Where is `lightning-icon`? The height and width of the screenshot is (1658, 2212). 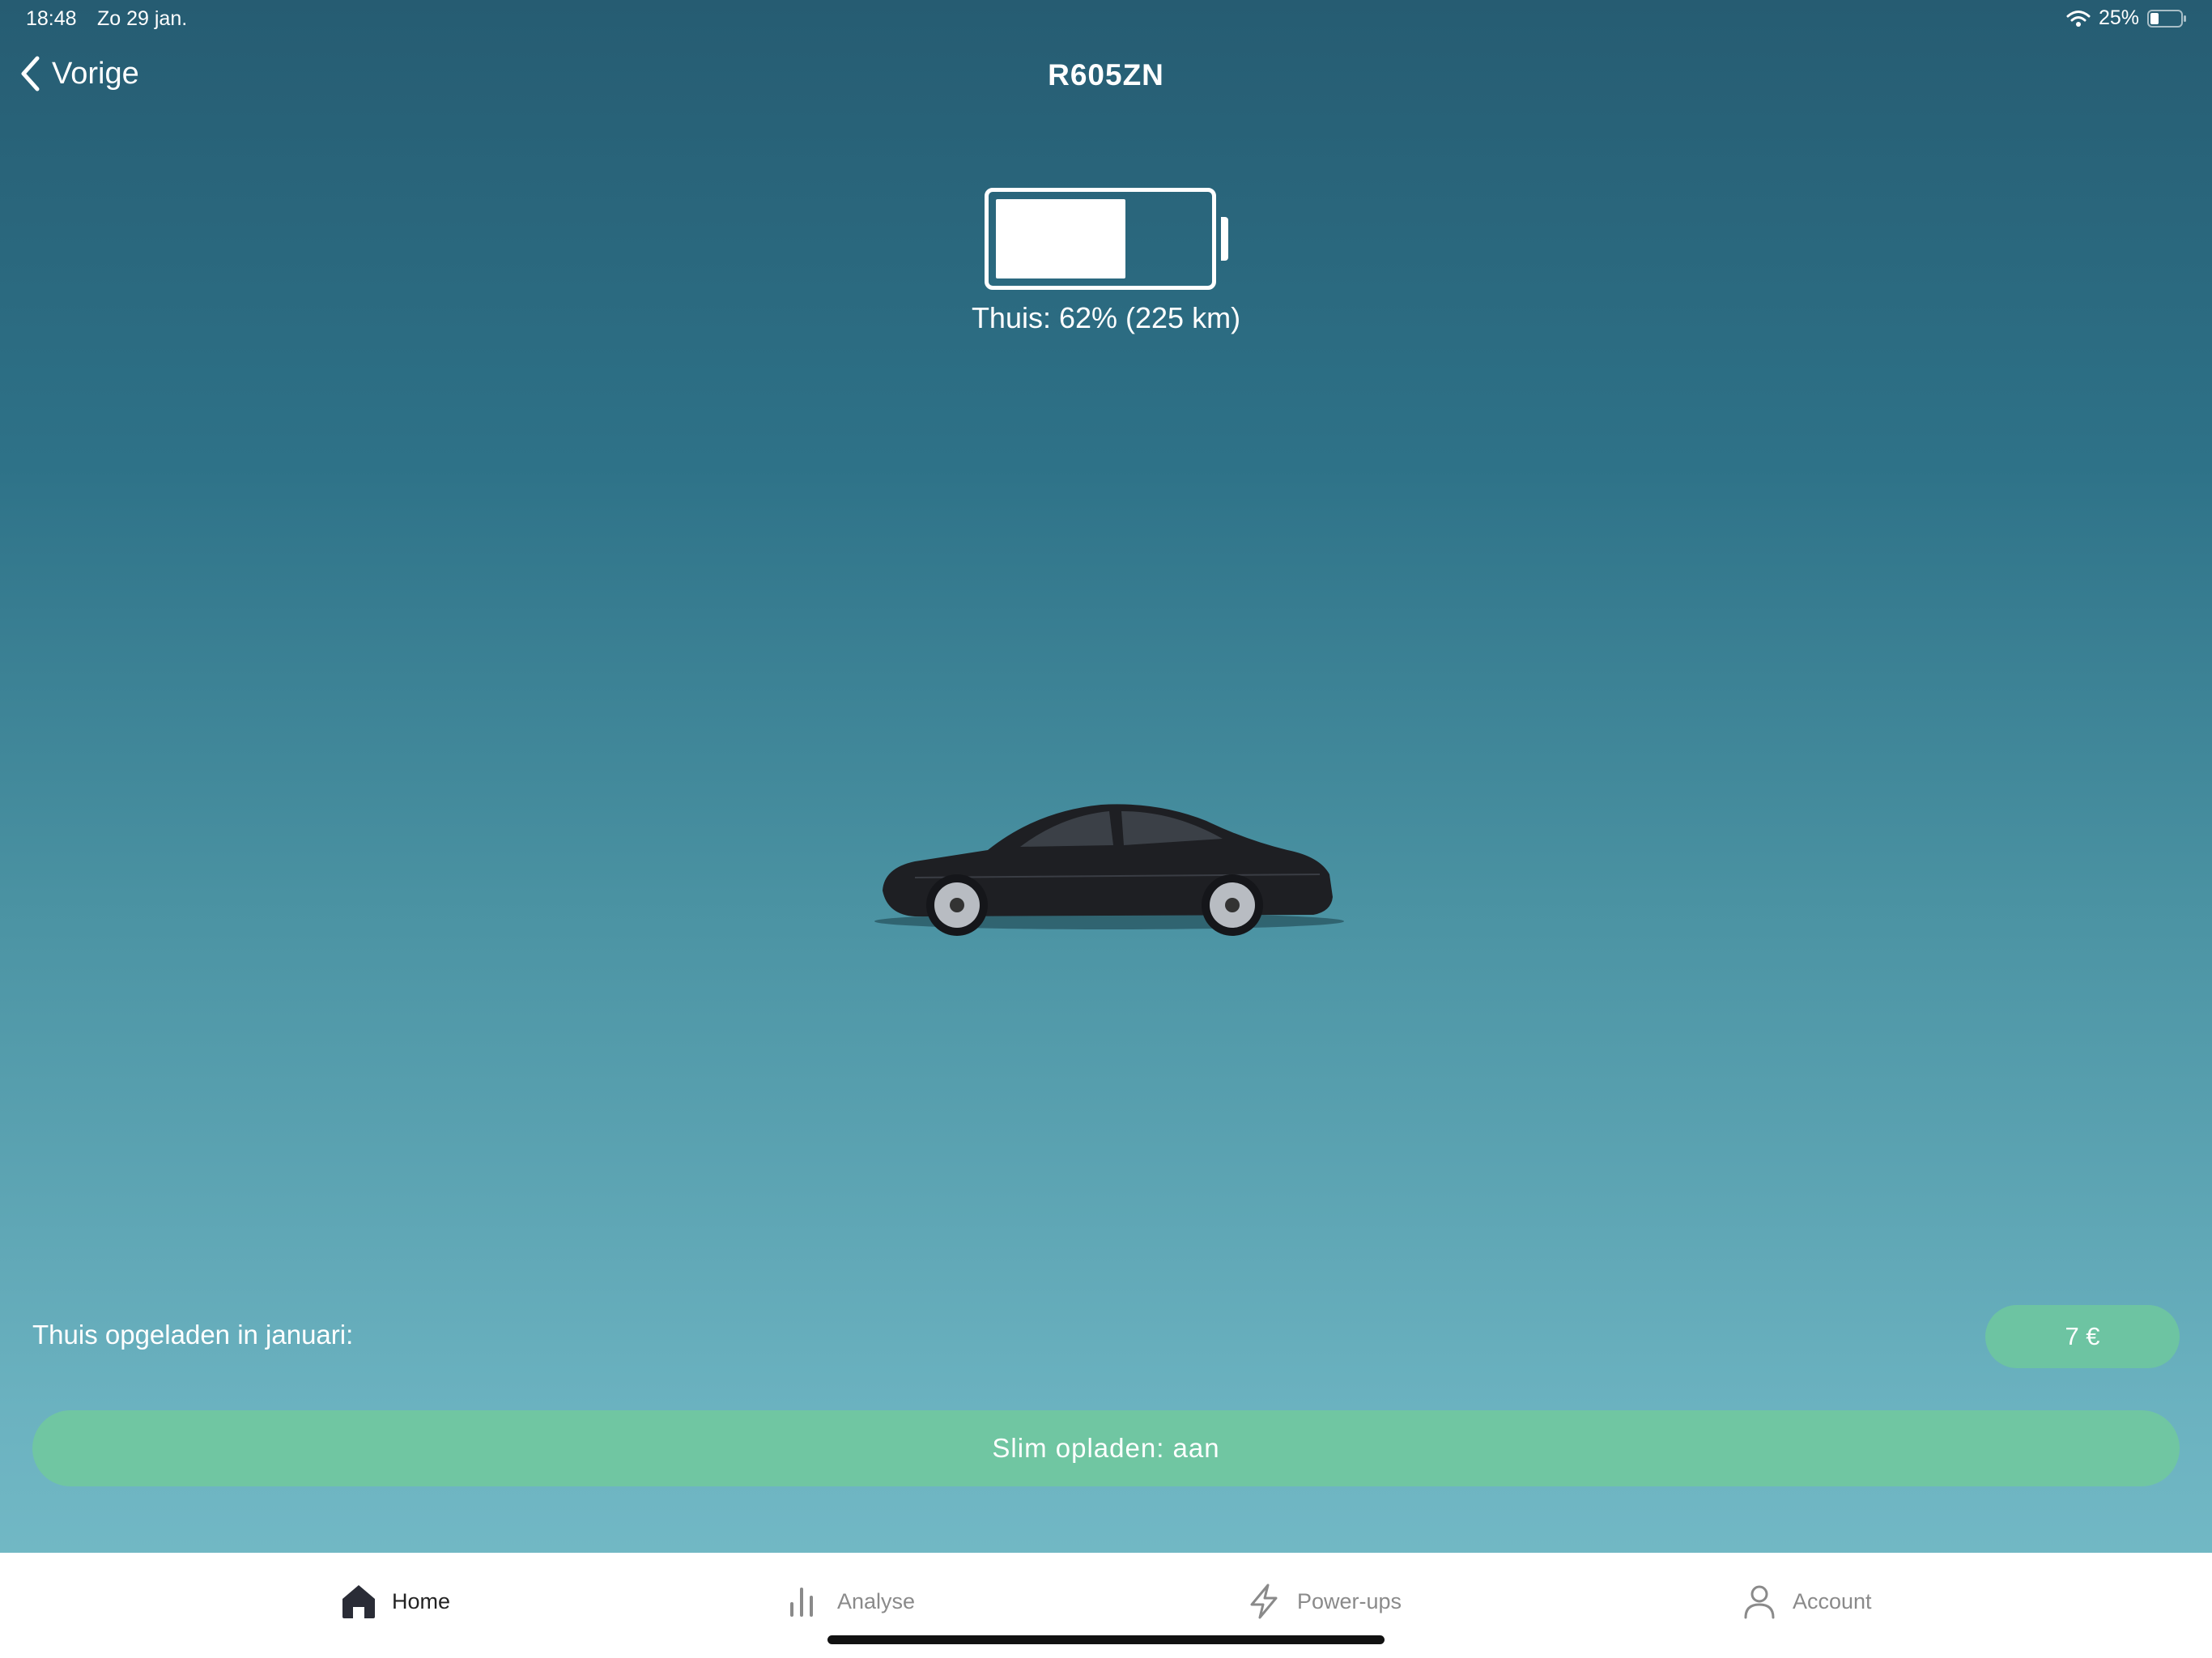 lightning-icon is located at coordinates (1264, 1601).